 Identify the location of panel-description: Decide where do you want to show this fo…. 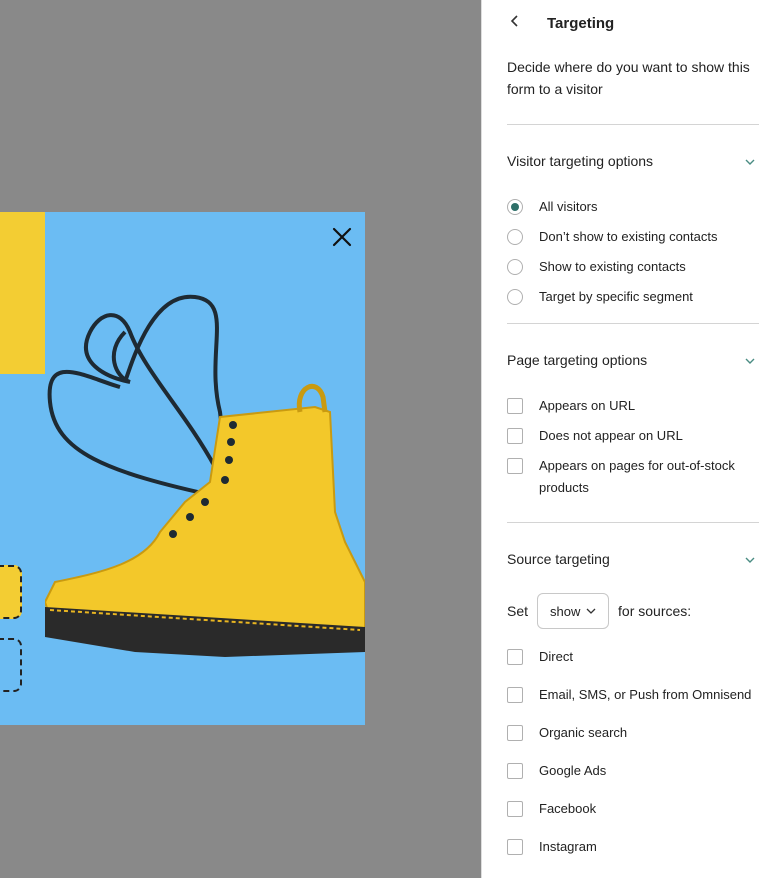
(628, 78).